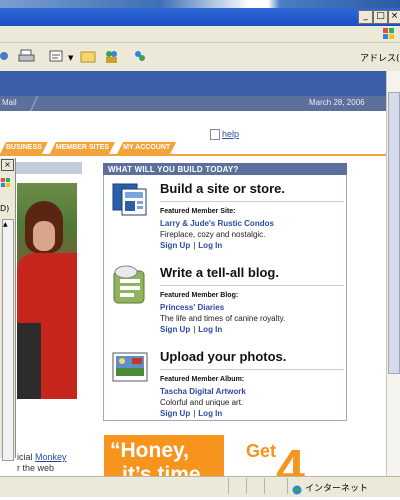  Describe the element at coordinates (200, 17) in the screenshot. I see `window-title-bar` at that location.